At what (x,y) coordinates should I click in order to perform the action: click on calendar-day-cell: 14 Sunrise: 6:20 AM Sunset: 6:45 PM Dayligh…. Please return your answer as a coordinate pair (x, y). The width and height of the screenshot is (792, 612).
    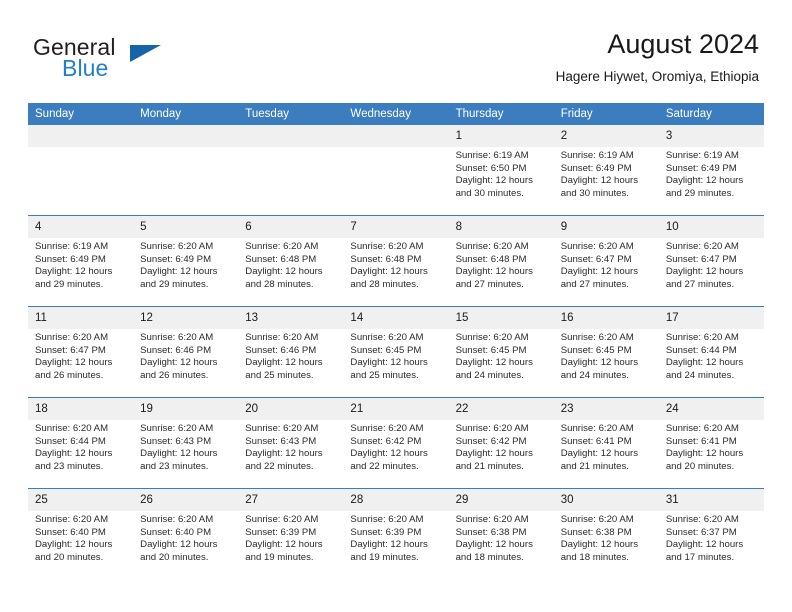
    Looking at the image, I should click on (396, 352).